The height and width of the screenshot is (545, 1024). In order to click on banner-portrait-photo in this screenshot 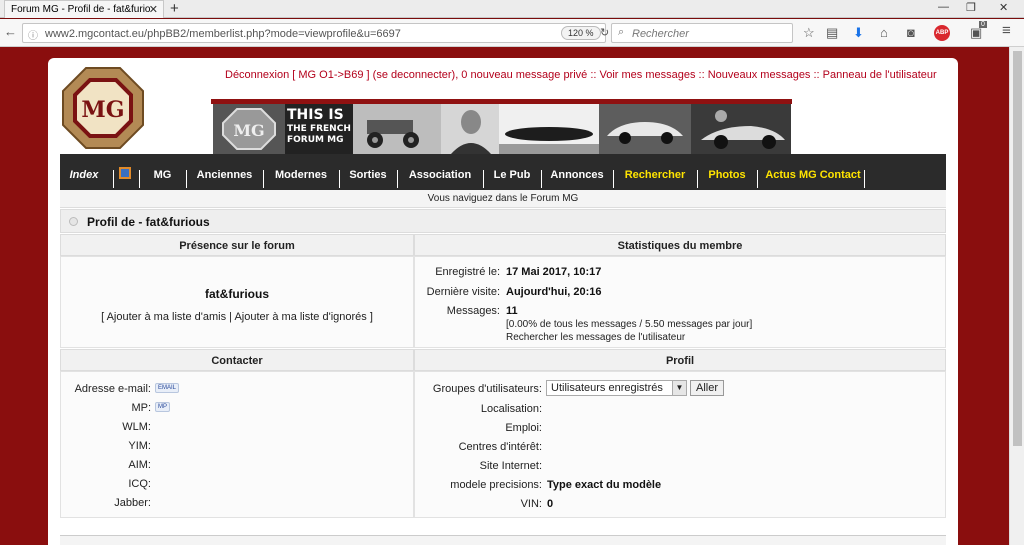, I will do `click(470, 129)`.